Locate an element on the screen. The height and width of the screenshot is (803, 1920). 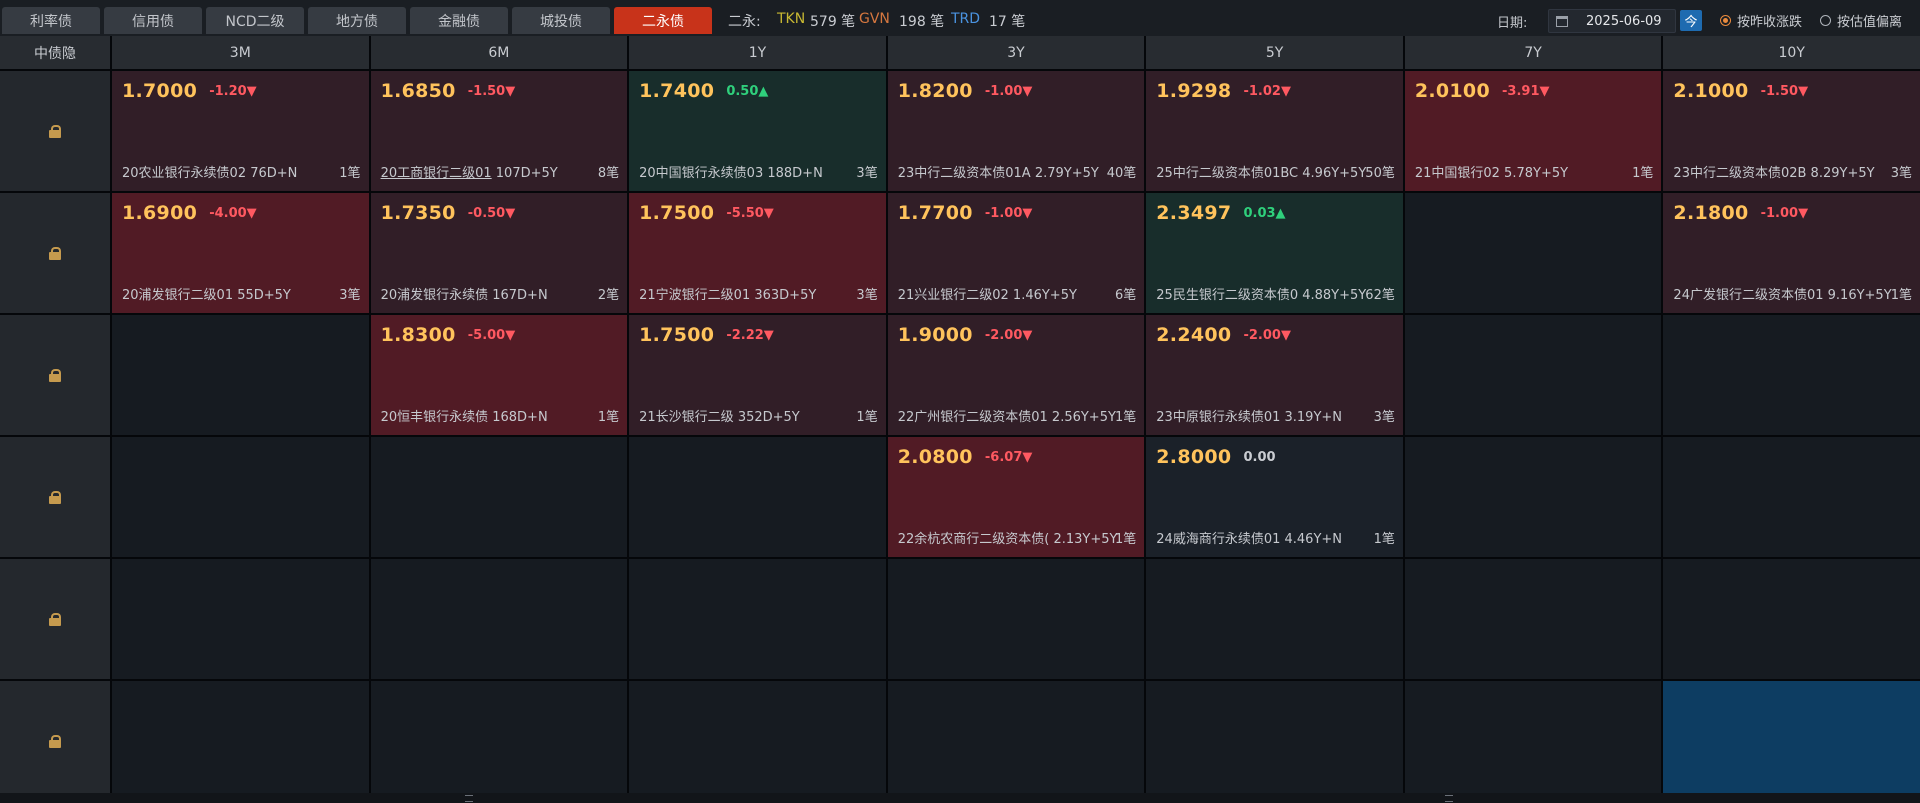
quote-cell: 2.1000 -1.50▼ 23中行二级资本债02B 8.29Y+5Y 3笔 is located at coordinates (1791, 131).